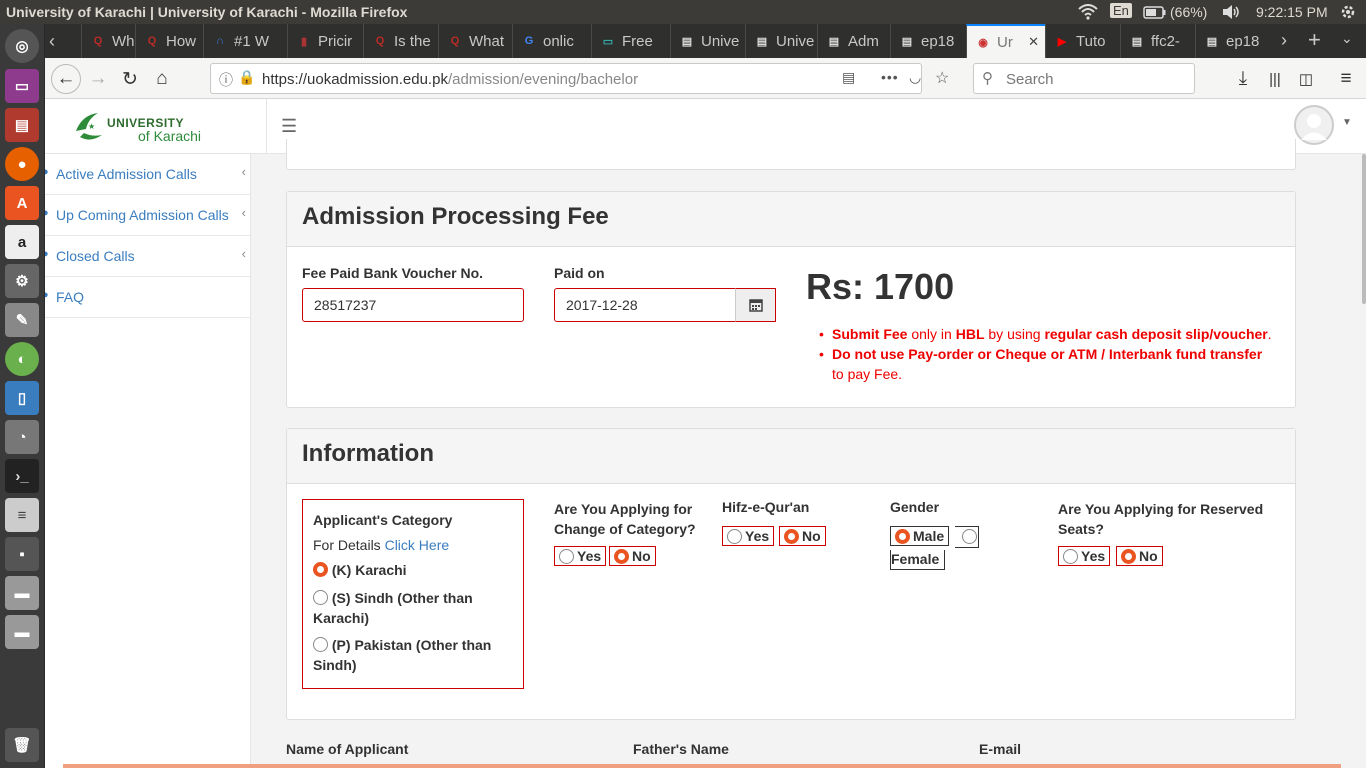  What do you see at coordinates (1084, 78) in the screenshot?
I see `search-bar: ⚲ Search` at bounding box center [1084, 78].